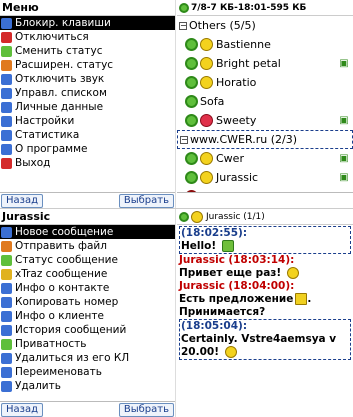 This screenshot has height=417, width=353. Describe the element at coordinates (265, 200) in the screenshot. I see `softkey-bar` at that location.